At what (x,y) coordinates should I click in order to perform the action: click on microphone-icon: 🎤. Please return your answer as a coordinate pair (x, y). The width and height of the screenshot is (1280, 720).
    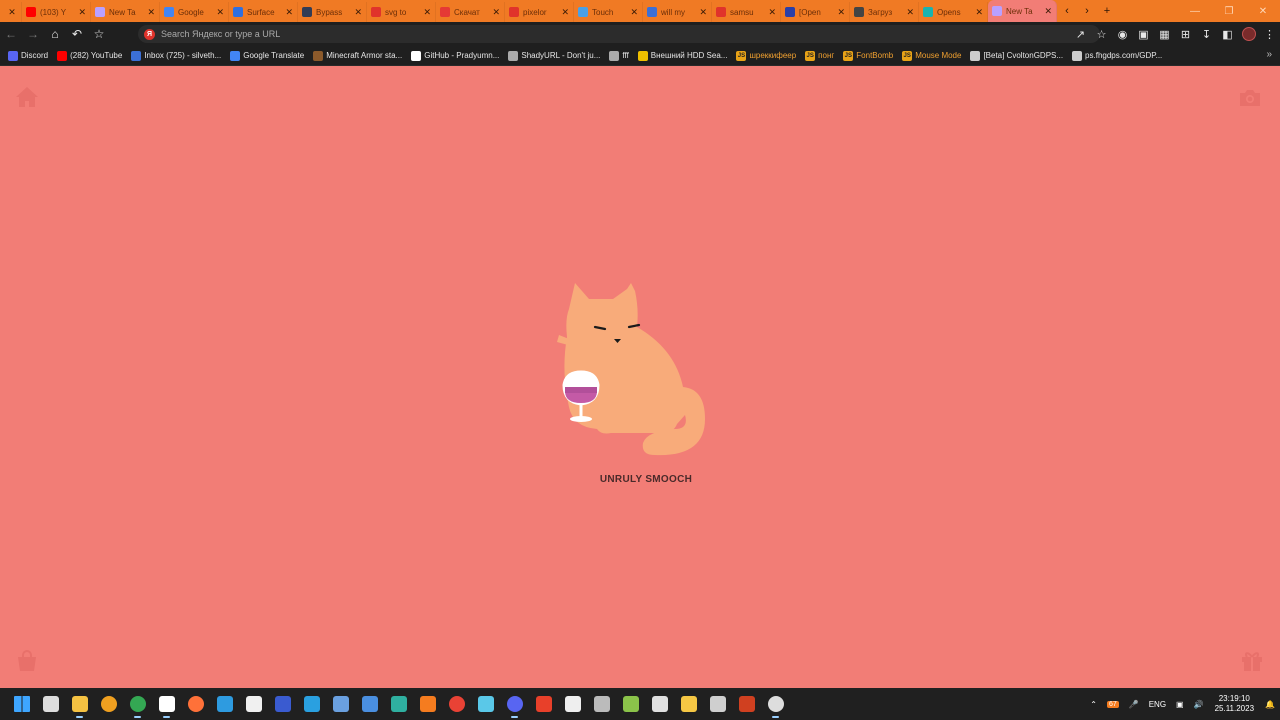
    Looking at the image, I should click on (1134, 704).